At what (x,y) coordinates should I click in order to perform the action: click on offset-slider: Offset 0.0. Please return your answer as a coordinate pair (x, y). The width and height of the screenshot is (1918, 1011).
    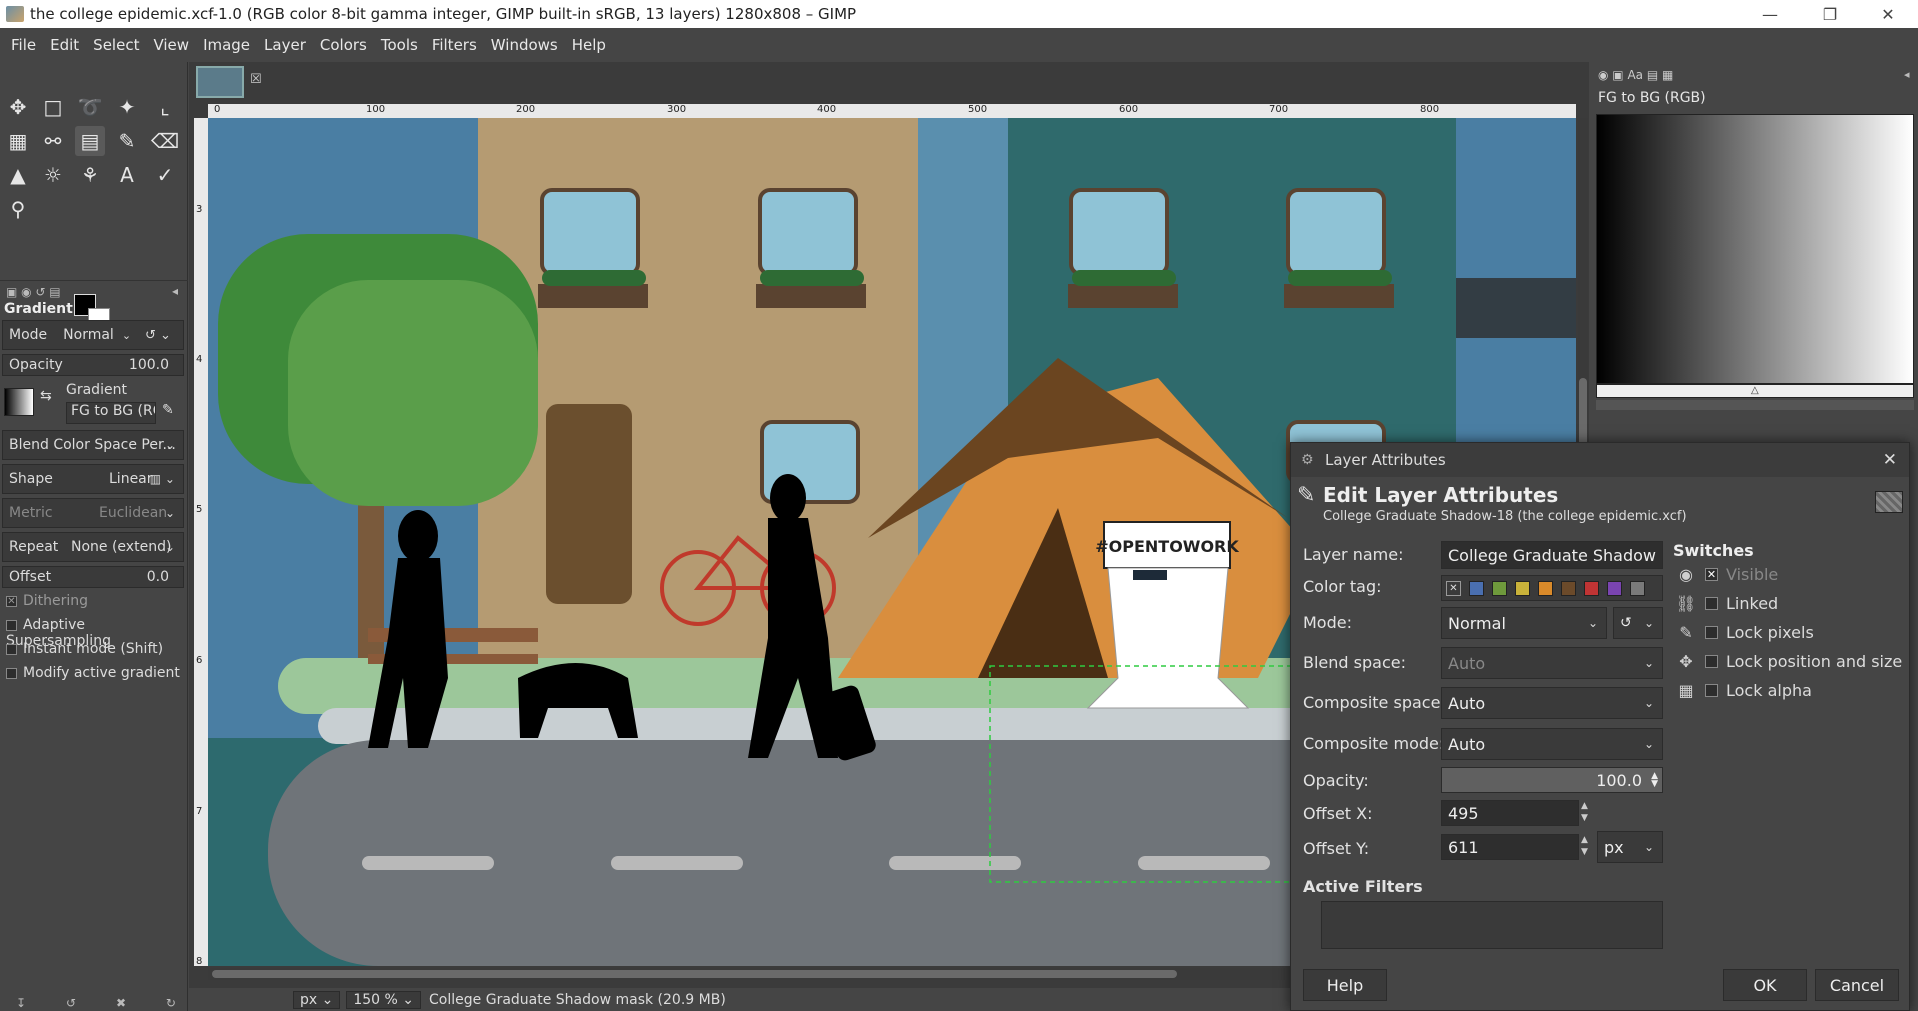
    Looking at the image, I should click on (93, 577).